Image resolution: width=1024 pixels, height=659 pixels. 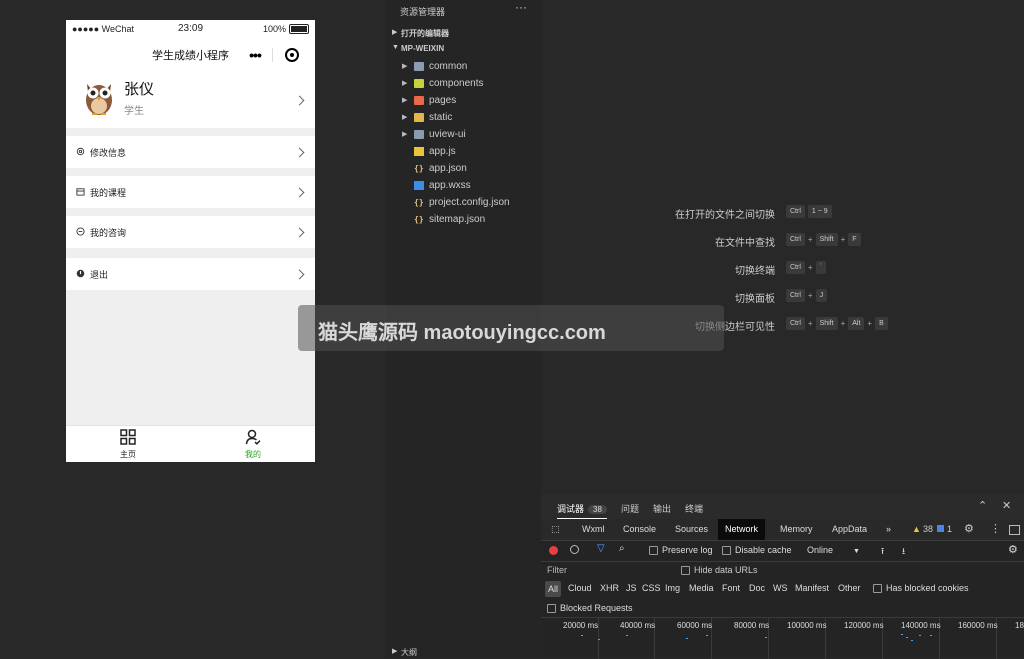 I want to click on json-file-icon: {}, so click(x=419, y=168).